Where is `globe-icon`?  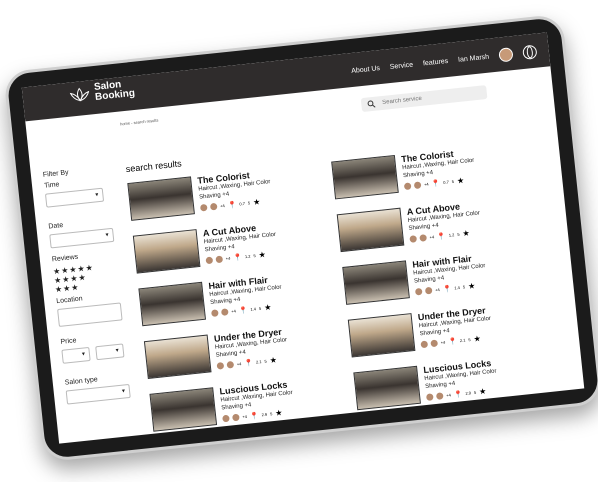 globe-icon is located at coordinates (530, 52).